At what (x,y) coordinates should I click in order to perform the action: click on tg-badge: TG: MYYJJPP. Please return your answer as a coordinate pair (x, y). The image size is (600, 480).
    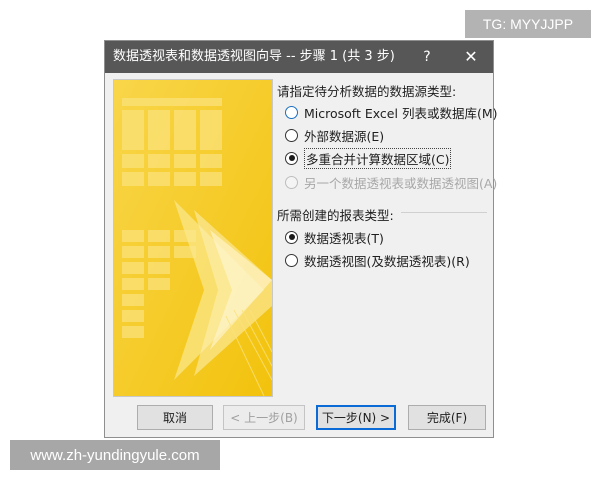
    Looking at the image, I should click on (528, 24).